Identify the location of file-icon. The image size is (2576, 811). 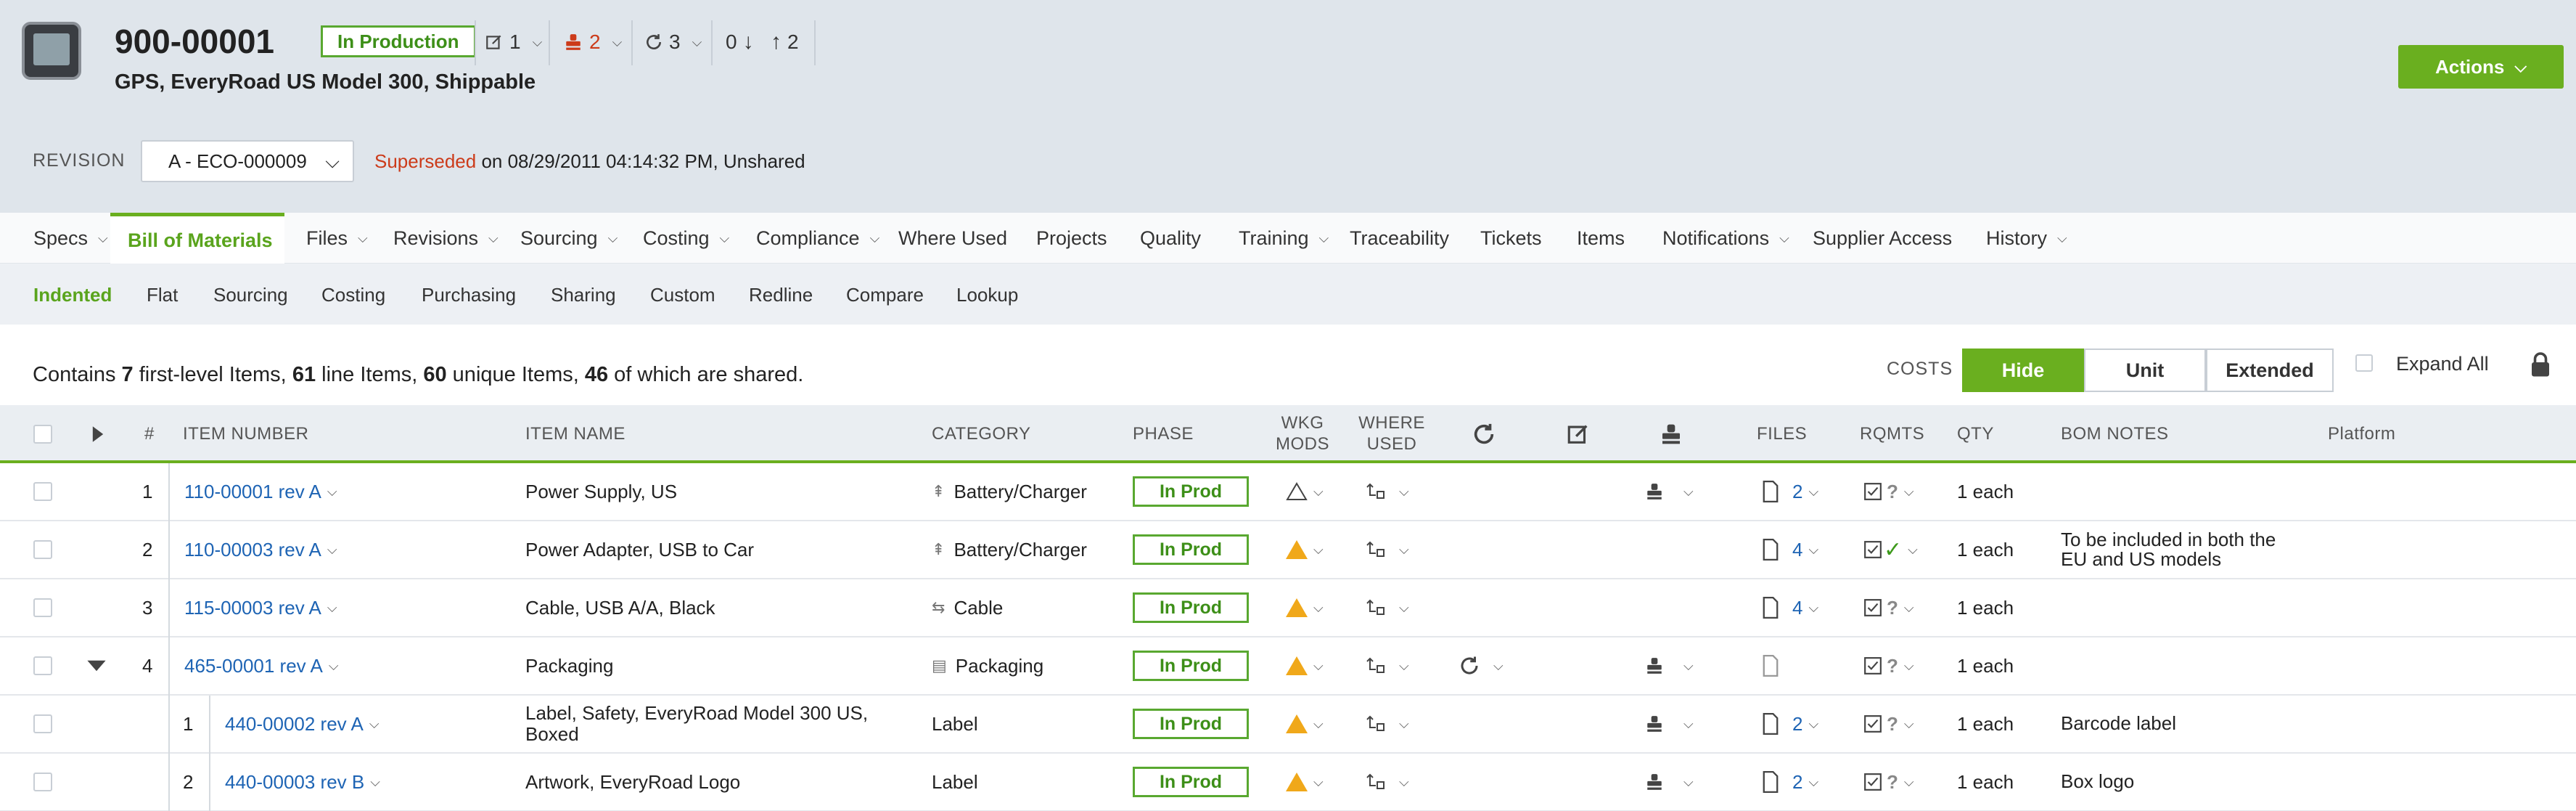
(1771, 782).